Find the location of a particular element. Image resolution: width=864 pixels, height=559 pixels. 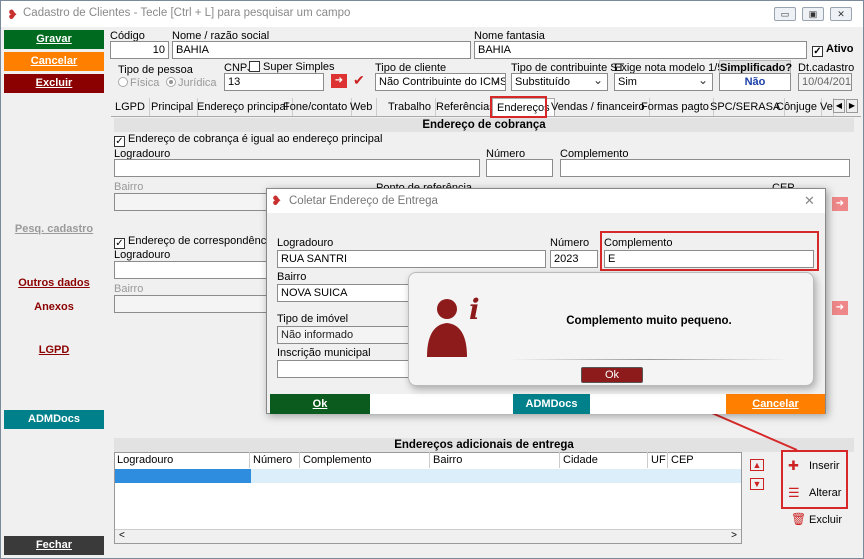

dialog-street-field: RUA SANTRI is located at coordinates (411, 259).